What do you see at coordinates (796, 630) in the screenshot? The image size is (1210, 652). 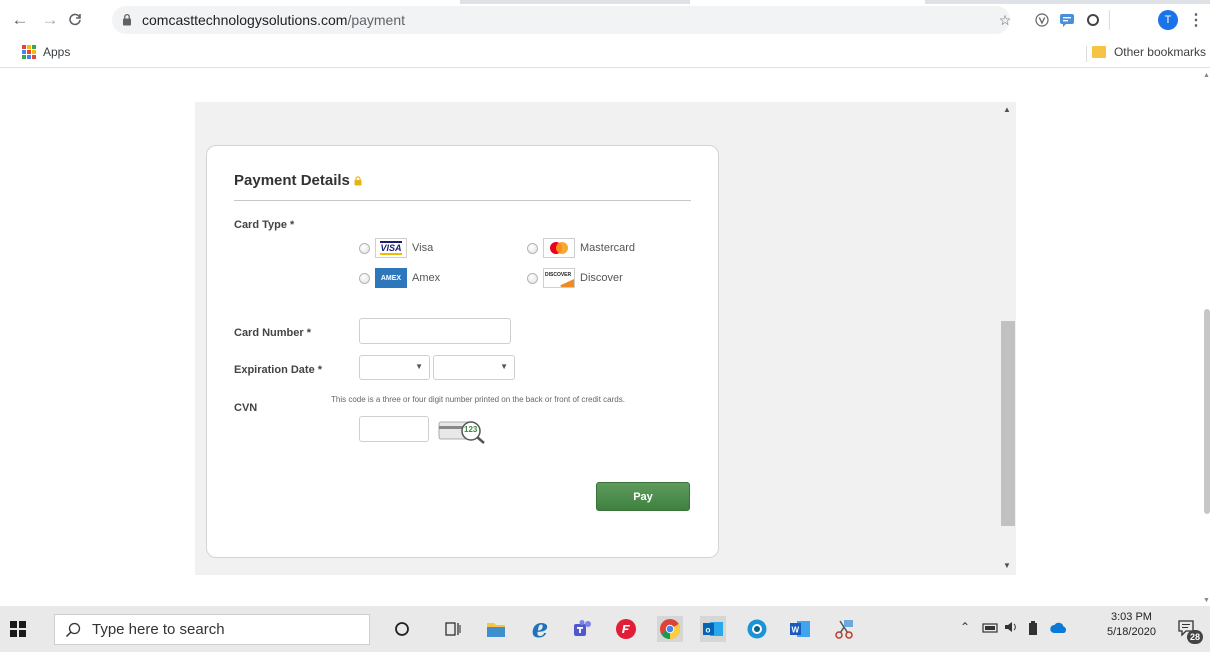 I see `svg-text: W` at bounding box center [796, 630].